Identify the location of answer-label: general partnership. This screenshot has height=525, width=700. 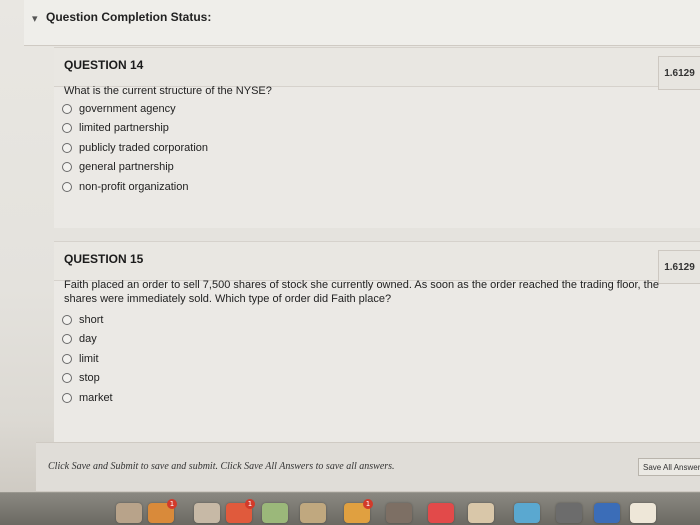
(126, 167).